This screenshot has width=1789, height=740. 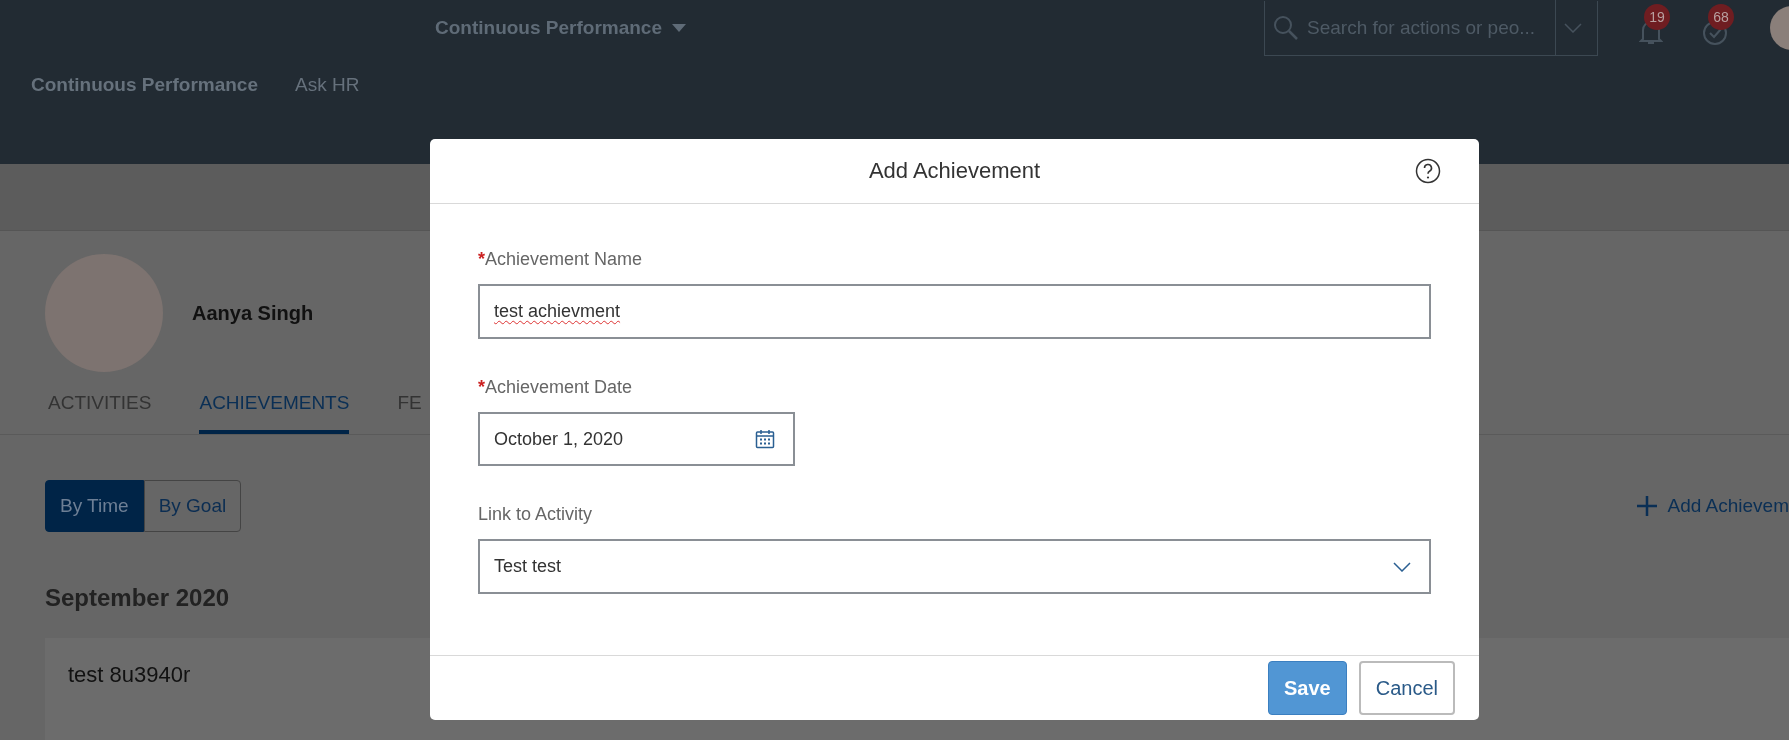 What do you see at coordinates (954, 171) in the screenshot?
I see `dialog-title: Add Achievement` at bounding box center [954, 171].